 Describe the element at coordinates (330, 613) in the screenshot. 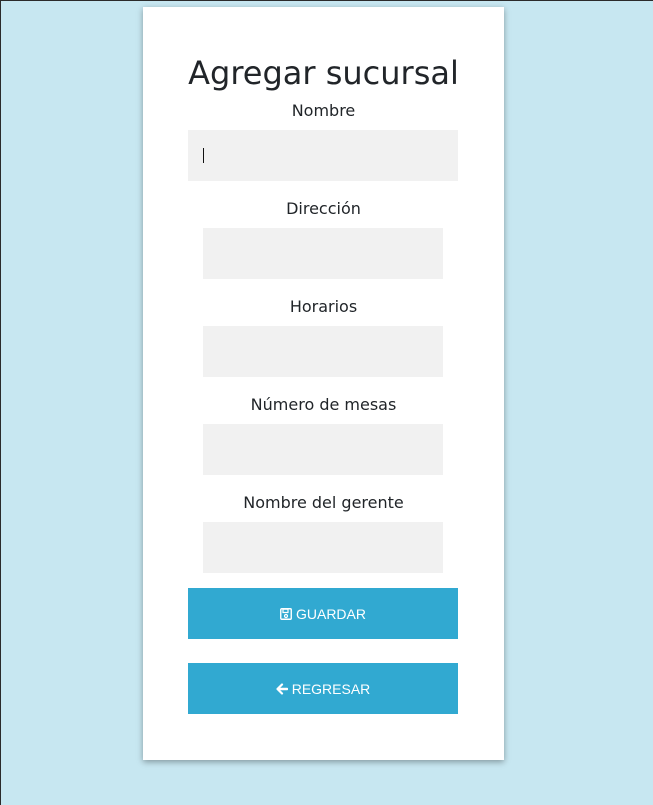

I see `save-button-label: GUARDAR` at that location.